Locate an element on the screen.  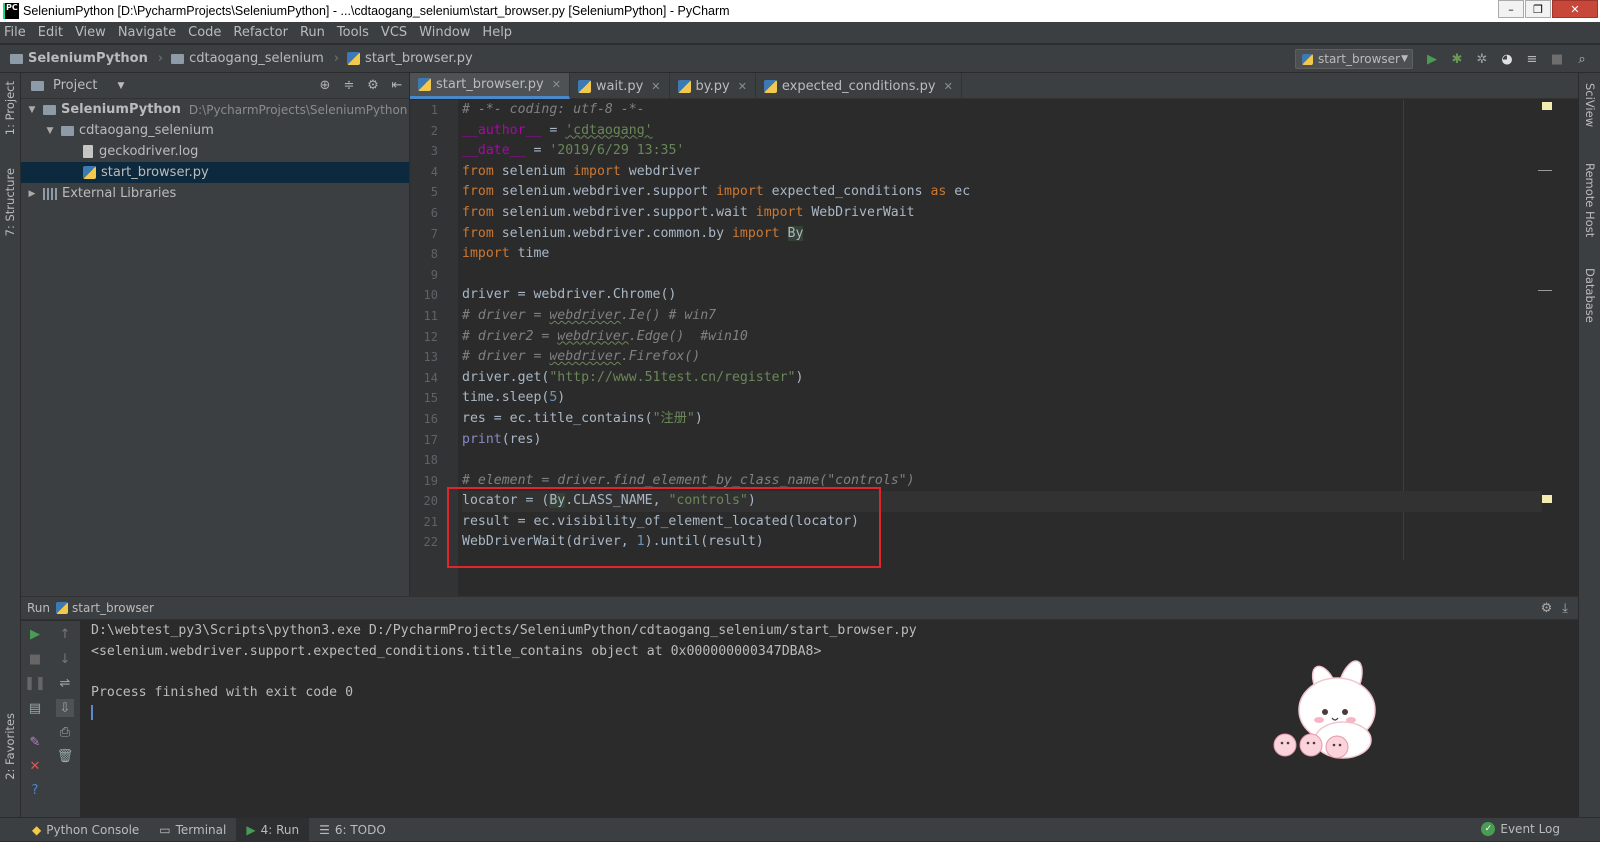
tab-by: by.py ✕ is located at coordinates (713, 86).